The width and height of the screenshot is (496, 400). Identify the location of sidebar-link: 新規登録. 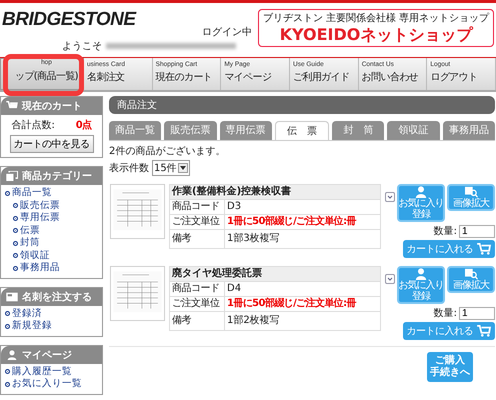
(28, 326).